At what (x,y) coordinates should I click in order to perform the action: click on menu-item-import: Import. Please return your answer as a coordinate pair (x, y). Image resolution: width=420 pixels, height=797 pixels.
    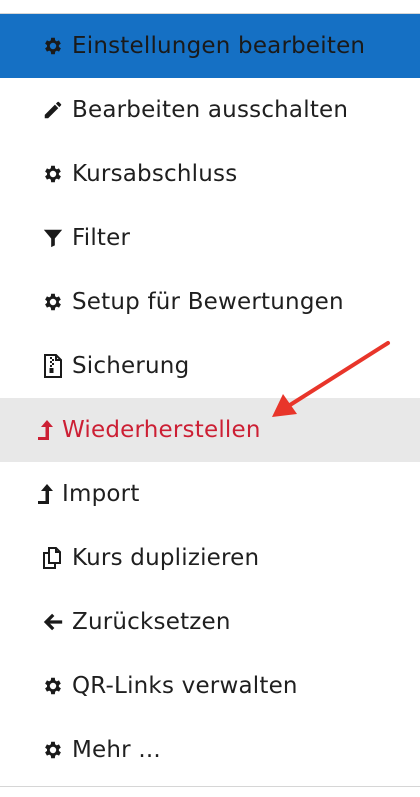
    Looking at the image, I should click on (210, 494).